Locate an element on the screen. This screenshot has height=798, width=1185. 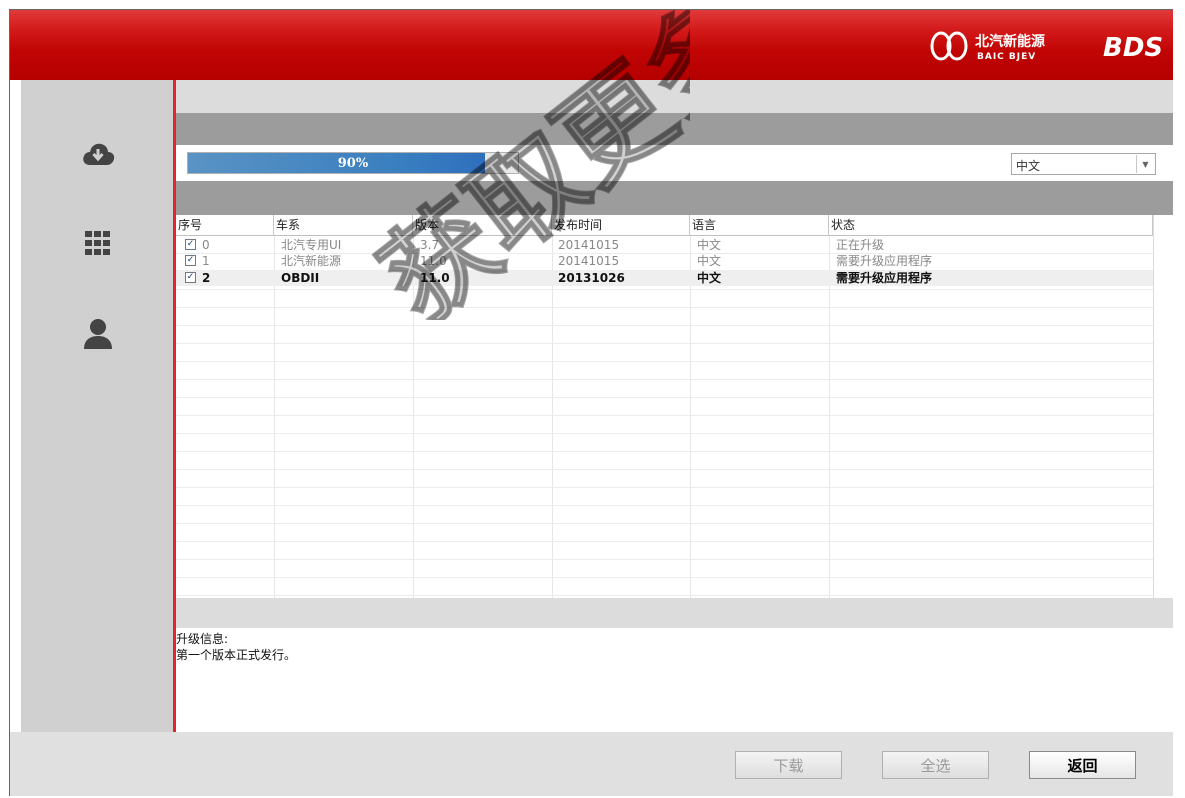
title-bar: 北汽新能源 BAIC BJEV BDS is located at coordinates (591, 45).